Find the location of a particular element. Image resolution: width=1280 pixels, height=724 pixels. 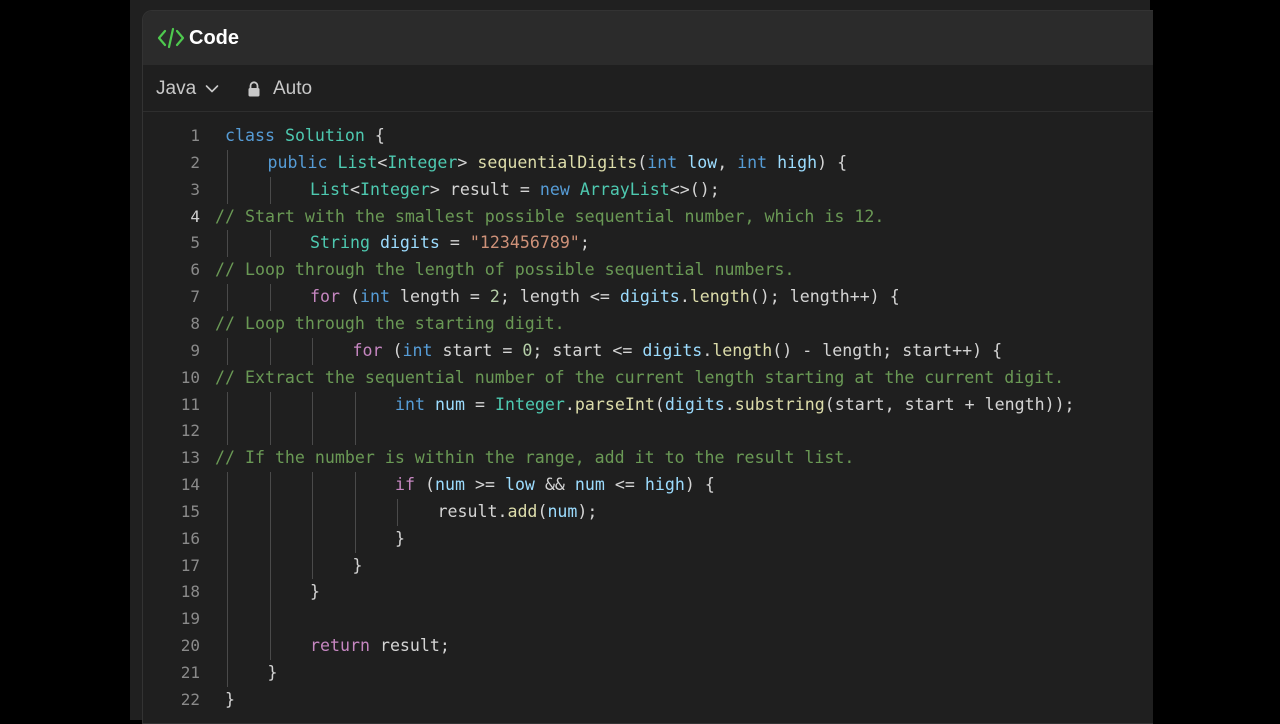

line-number: 15 is located at coordinates (190, 511).